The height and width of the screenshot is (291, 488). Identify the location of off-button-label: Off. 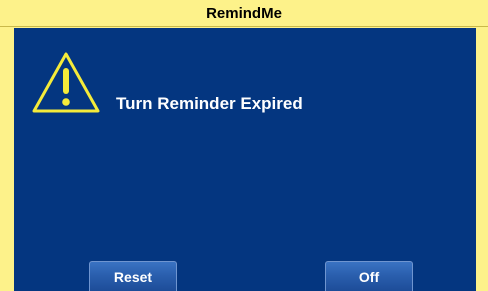
(369, 276).